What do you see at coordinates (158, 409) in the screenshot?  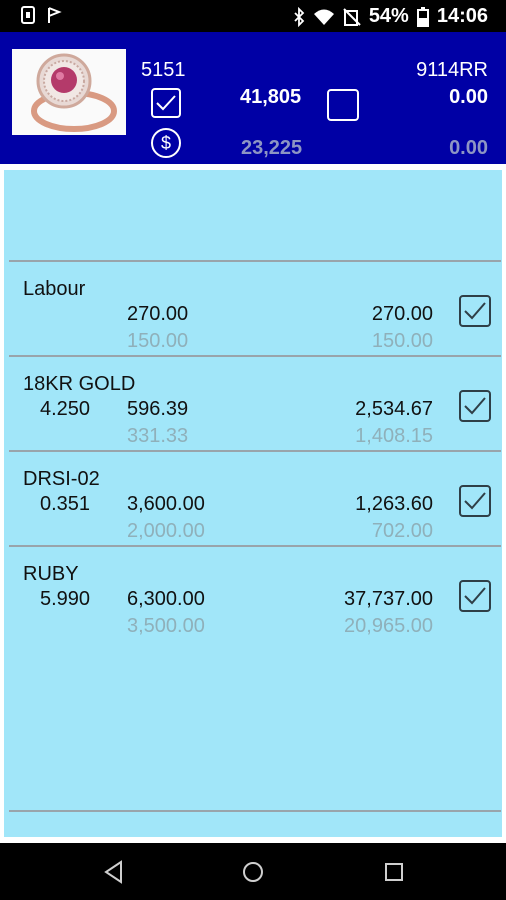 I see `component-rate: 596.39` at bounding box center [158, 409].